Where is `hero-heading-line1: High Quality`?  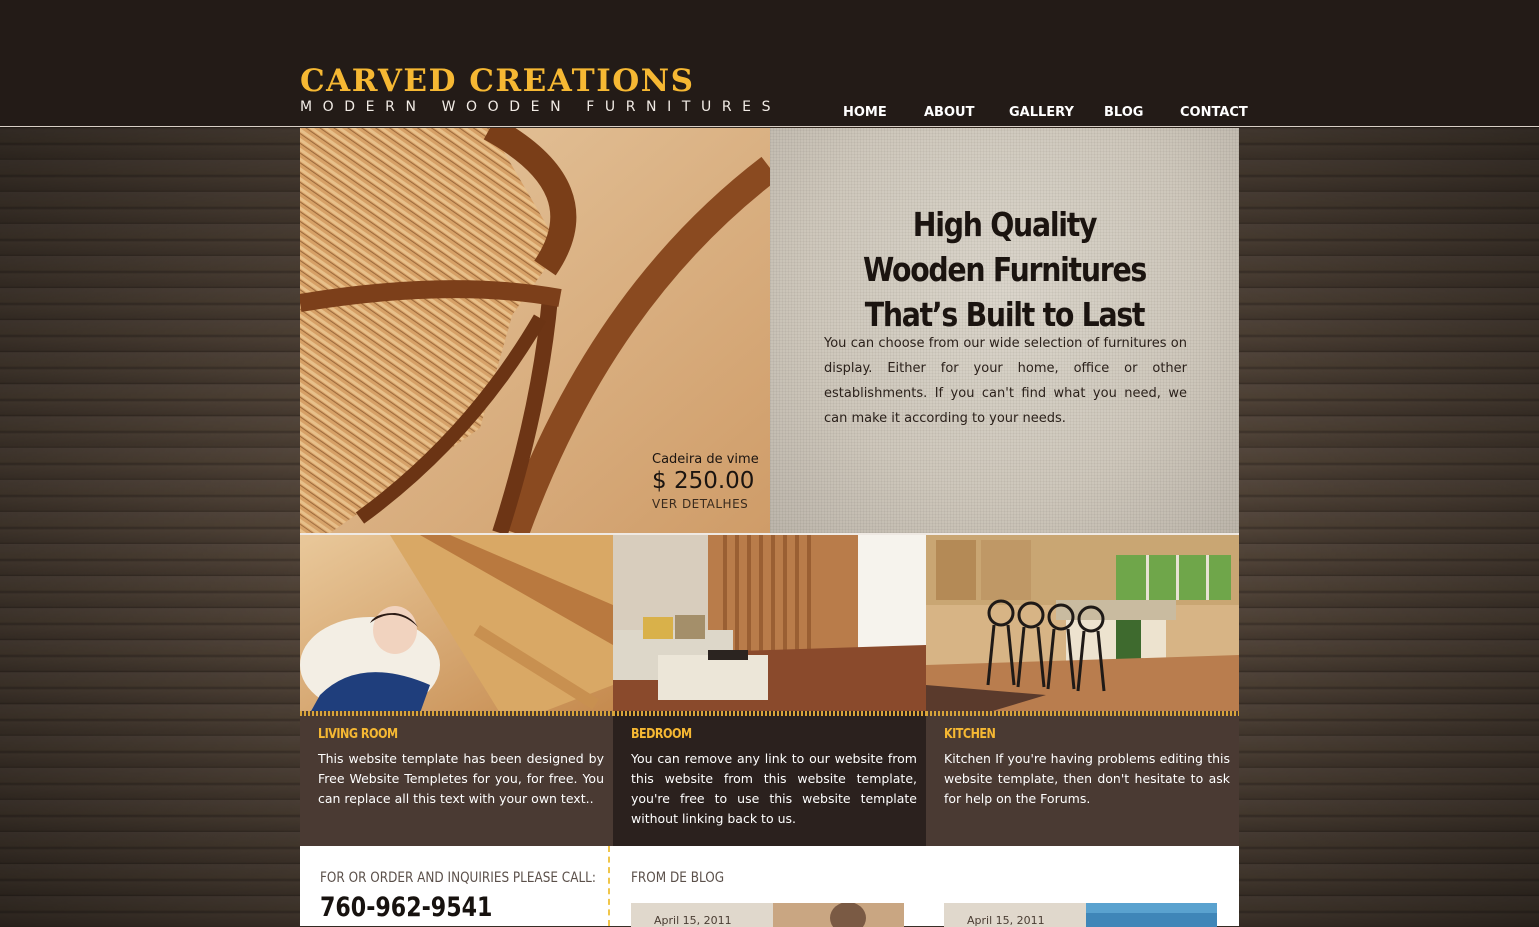 hero-heading-line1: High Quality is located at coordinates (1005, 224).